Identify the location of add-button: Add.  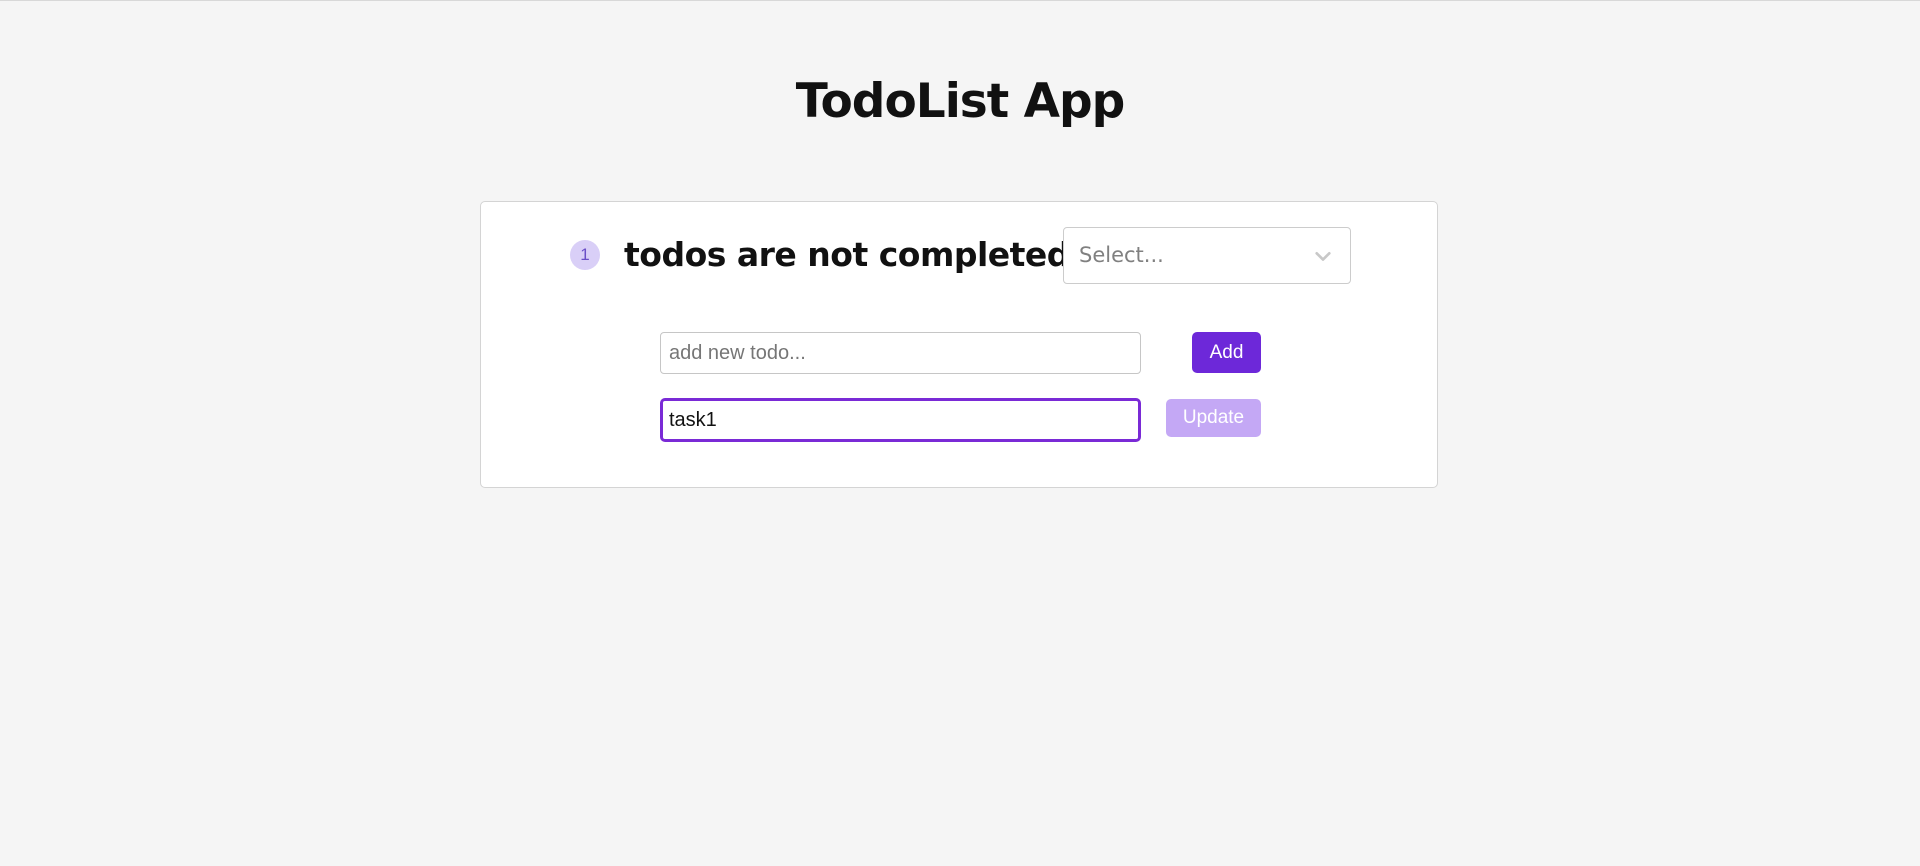
(1226, 352).